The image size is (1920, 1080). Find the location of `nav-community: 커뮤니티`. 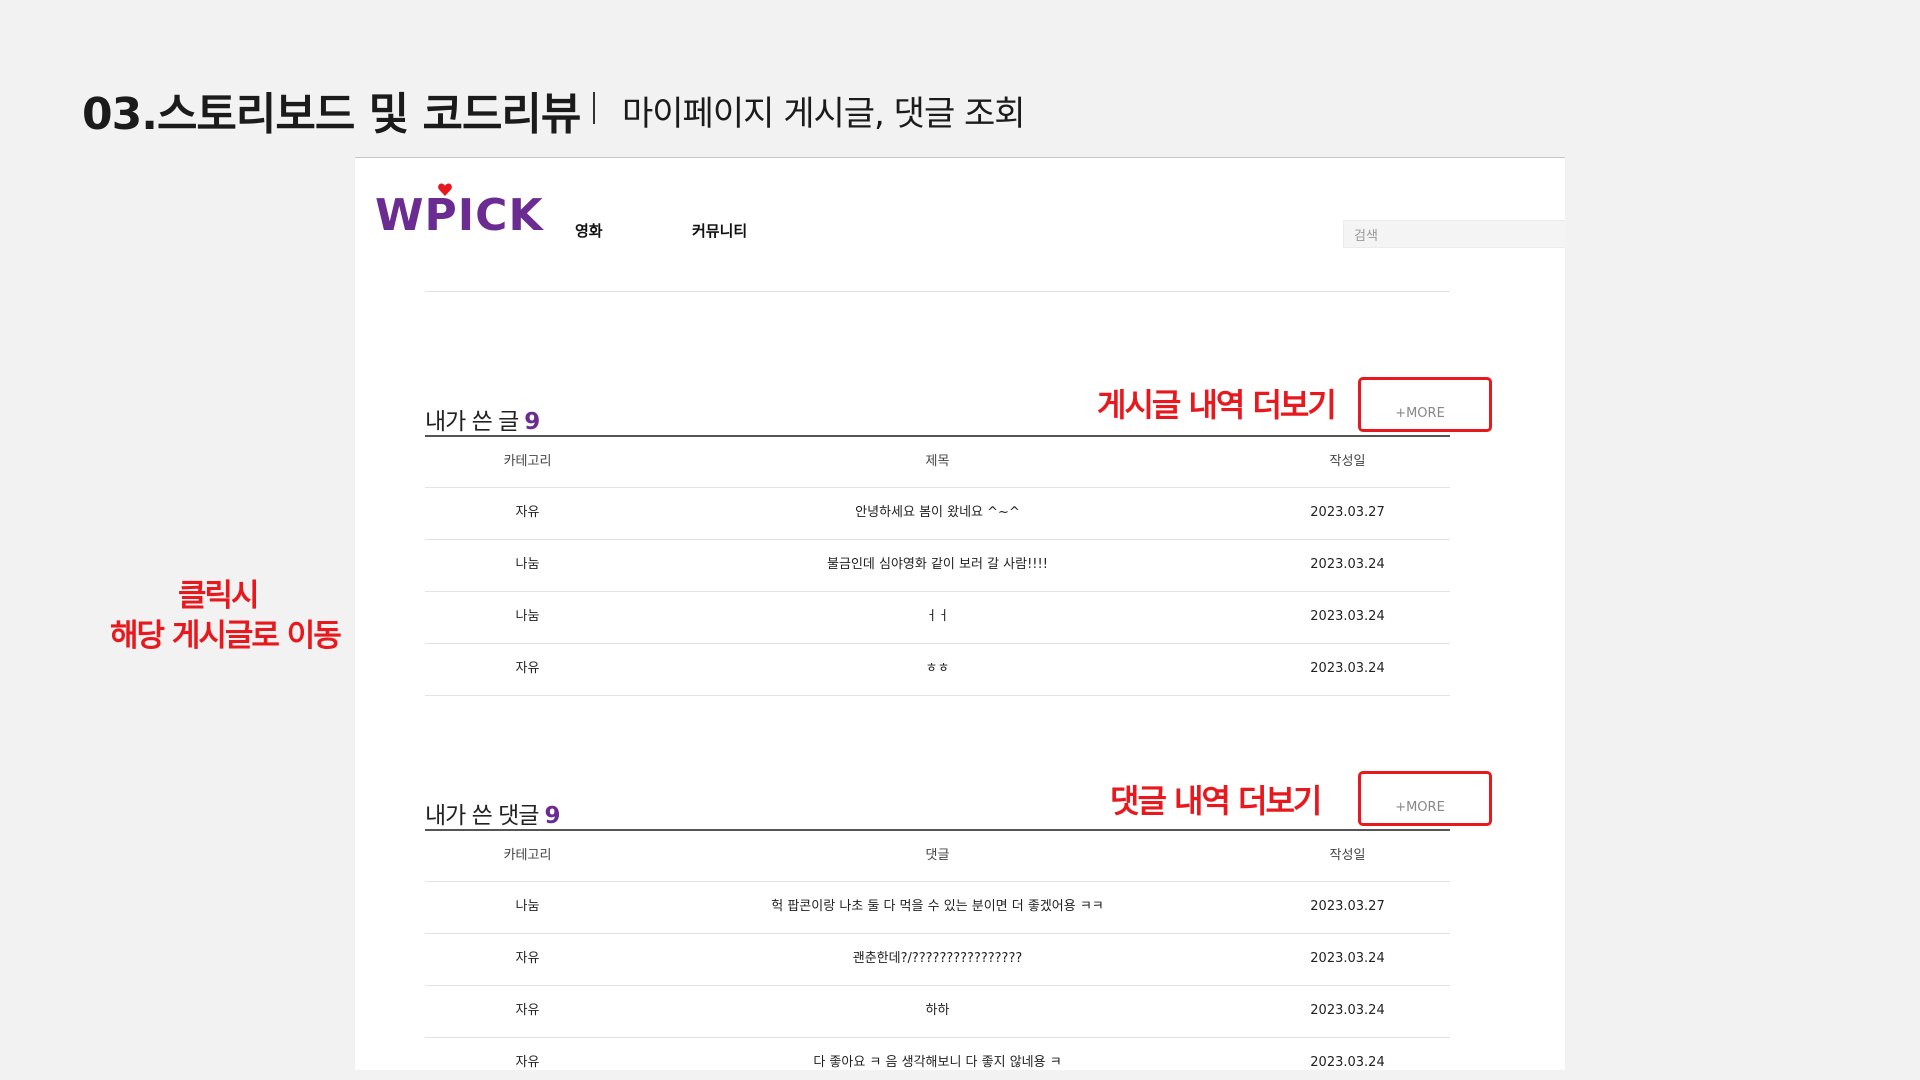

nav-community: 커뮤니티 is located at coordinates (719, 230).